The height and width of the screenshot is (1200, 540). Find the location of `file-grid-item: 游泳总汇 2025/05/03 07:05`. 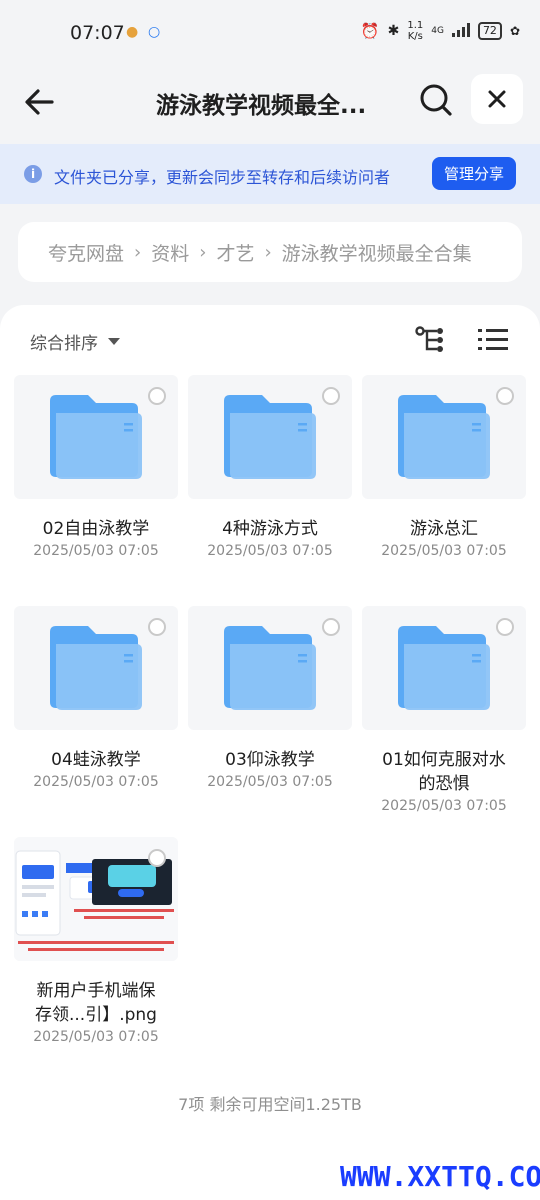

file-grid-item: 游泳总汇 2025/05/03 07:05 is located at coordinates (444, 467).